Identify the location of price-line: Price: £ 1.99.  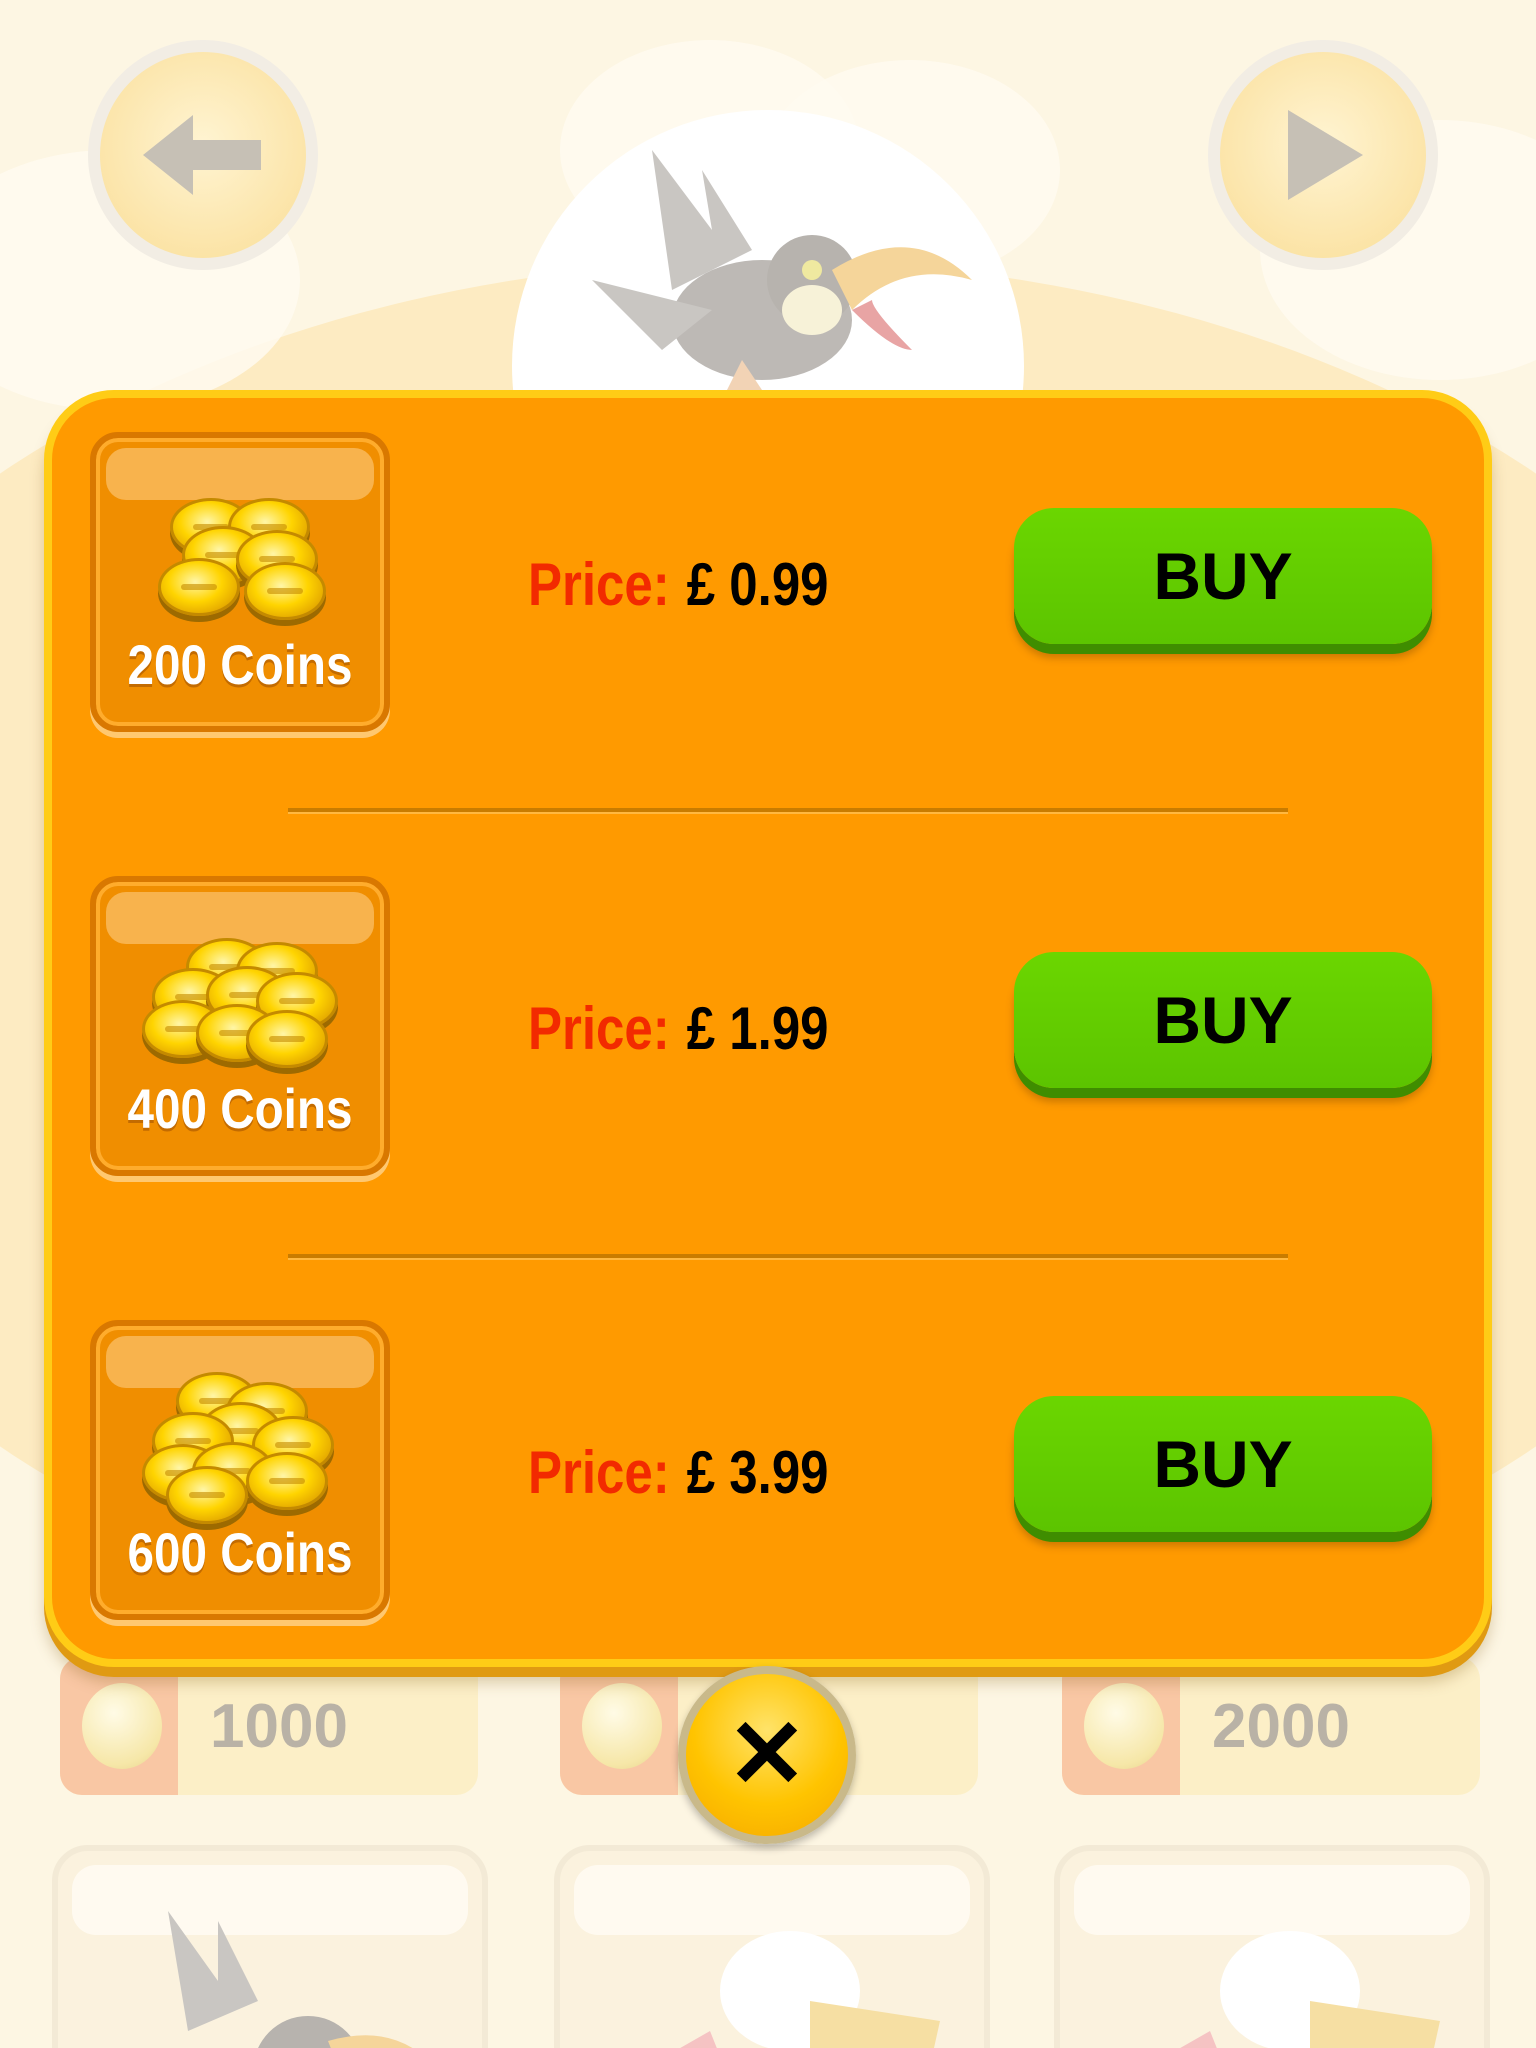
(678, 1028).